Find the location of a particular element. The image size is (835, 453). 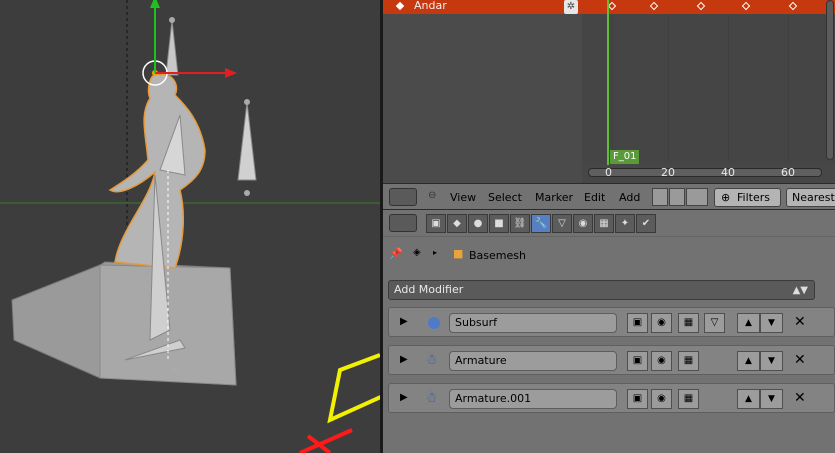

pointer-icon is located at coordinates (660, 197).